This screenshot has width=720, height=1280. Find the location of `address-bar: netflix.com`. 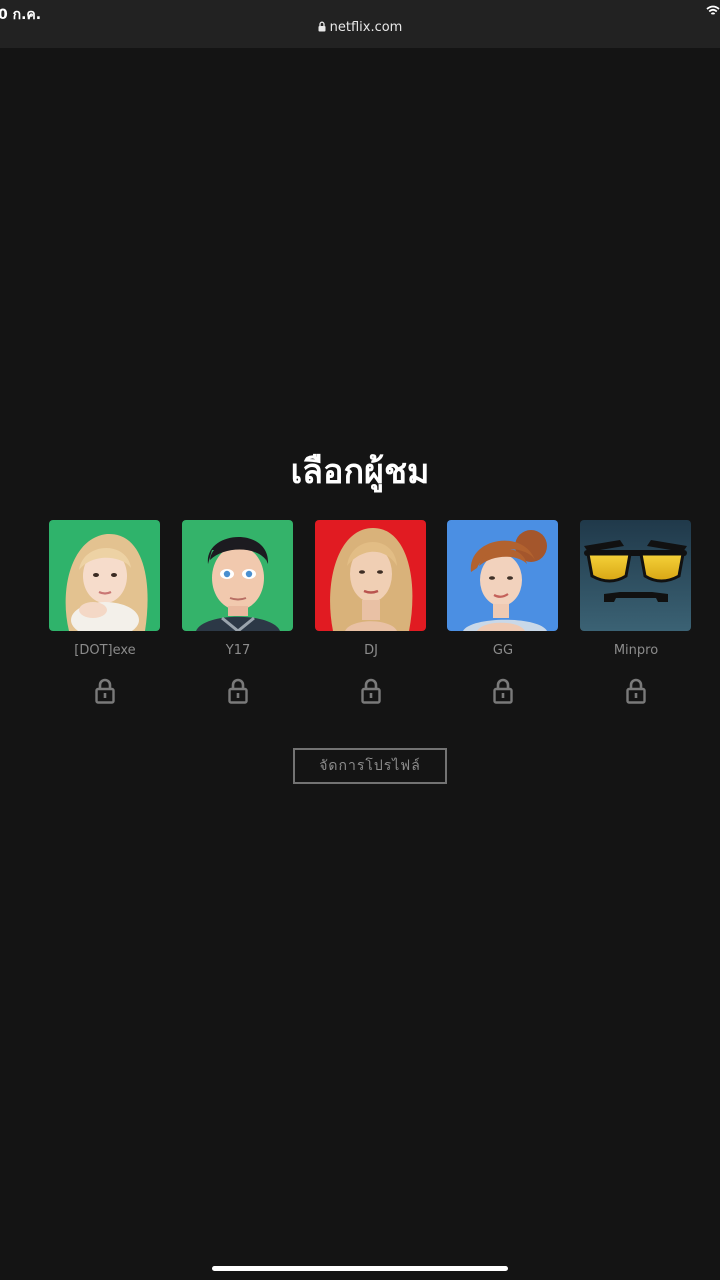

address-bar: netflix.com is located at coordinates (360, 27).